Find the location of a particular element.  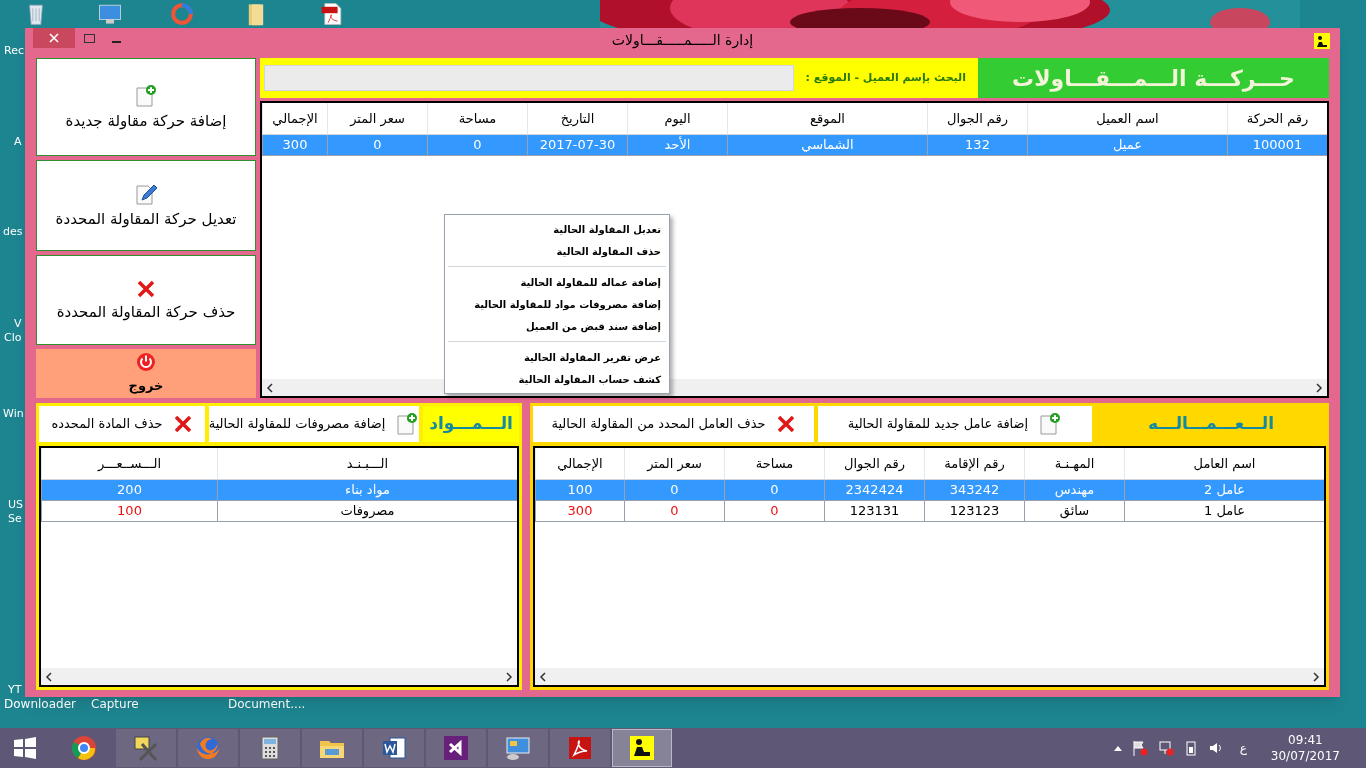

desktop-icon-label: Capture is located at coordinates (115, 704).